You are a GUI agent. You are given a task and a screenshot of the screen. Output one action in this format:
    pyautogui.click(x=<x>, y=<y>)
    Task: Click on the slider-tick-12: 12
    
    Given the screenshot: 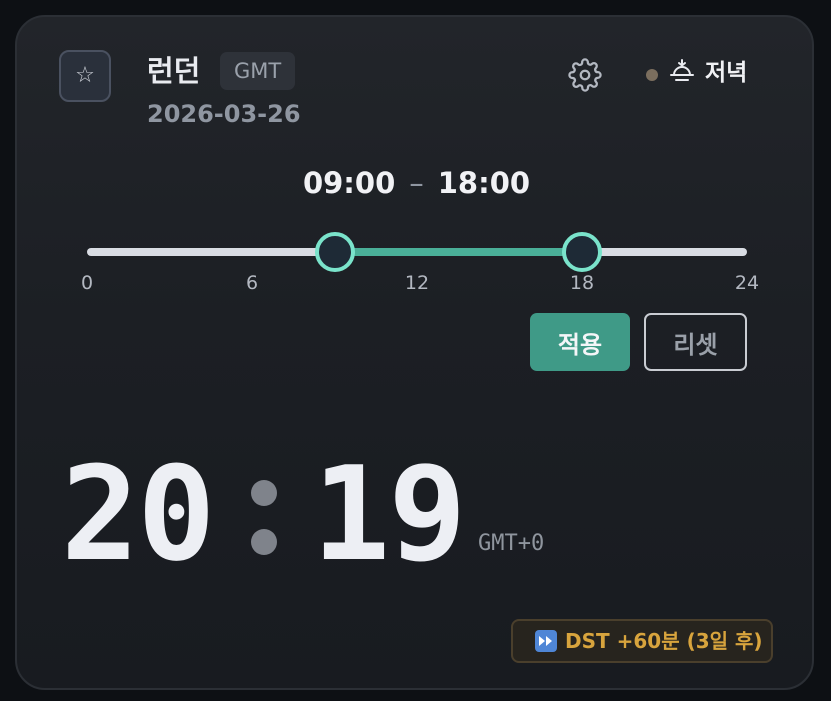 What is the action you would take?
    pyautogui.click(x=417, y=283)
    